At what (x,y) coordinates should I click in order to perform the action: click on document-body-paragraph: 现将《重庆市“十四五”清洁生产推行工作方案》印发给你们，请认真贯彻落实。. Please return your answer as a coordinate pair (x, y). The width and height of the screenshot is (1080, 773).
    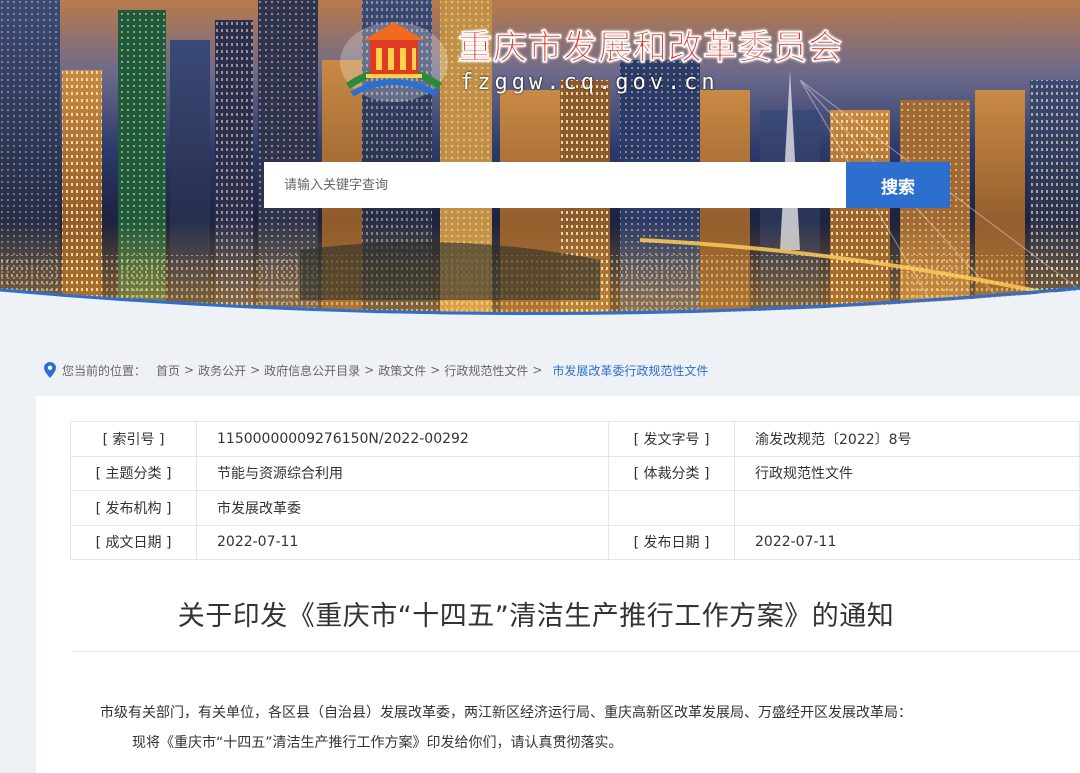
    Looking at the image, I should click on (377, 743).